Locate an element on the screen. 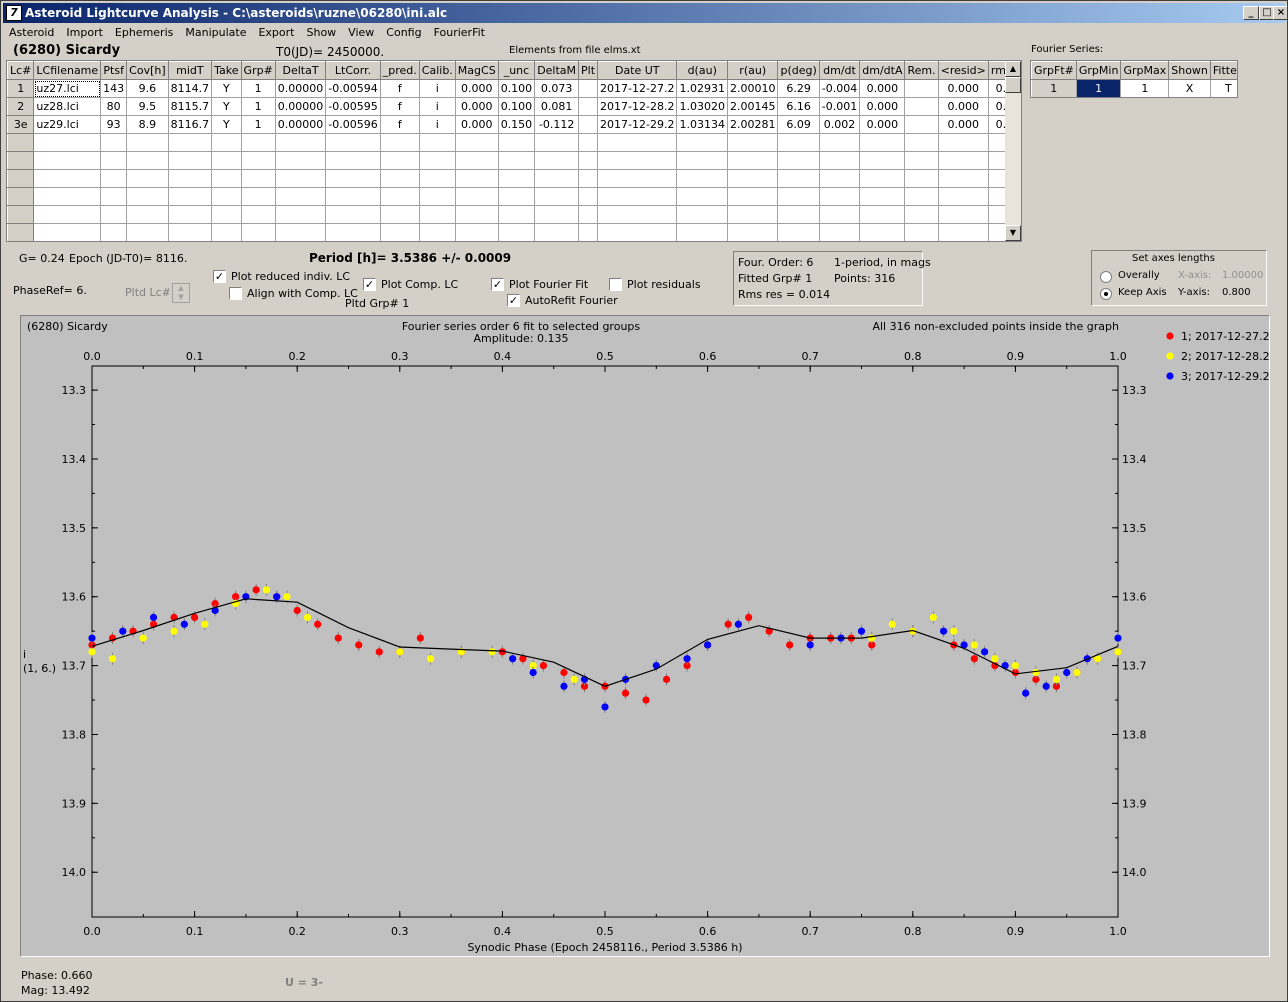  table-cell: f is located at coordinates (400, 124).